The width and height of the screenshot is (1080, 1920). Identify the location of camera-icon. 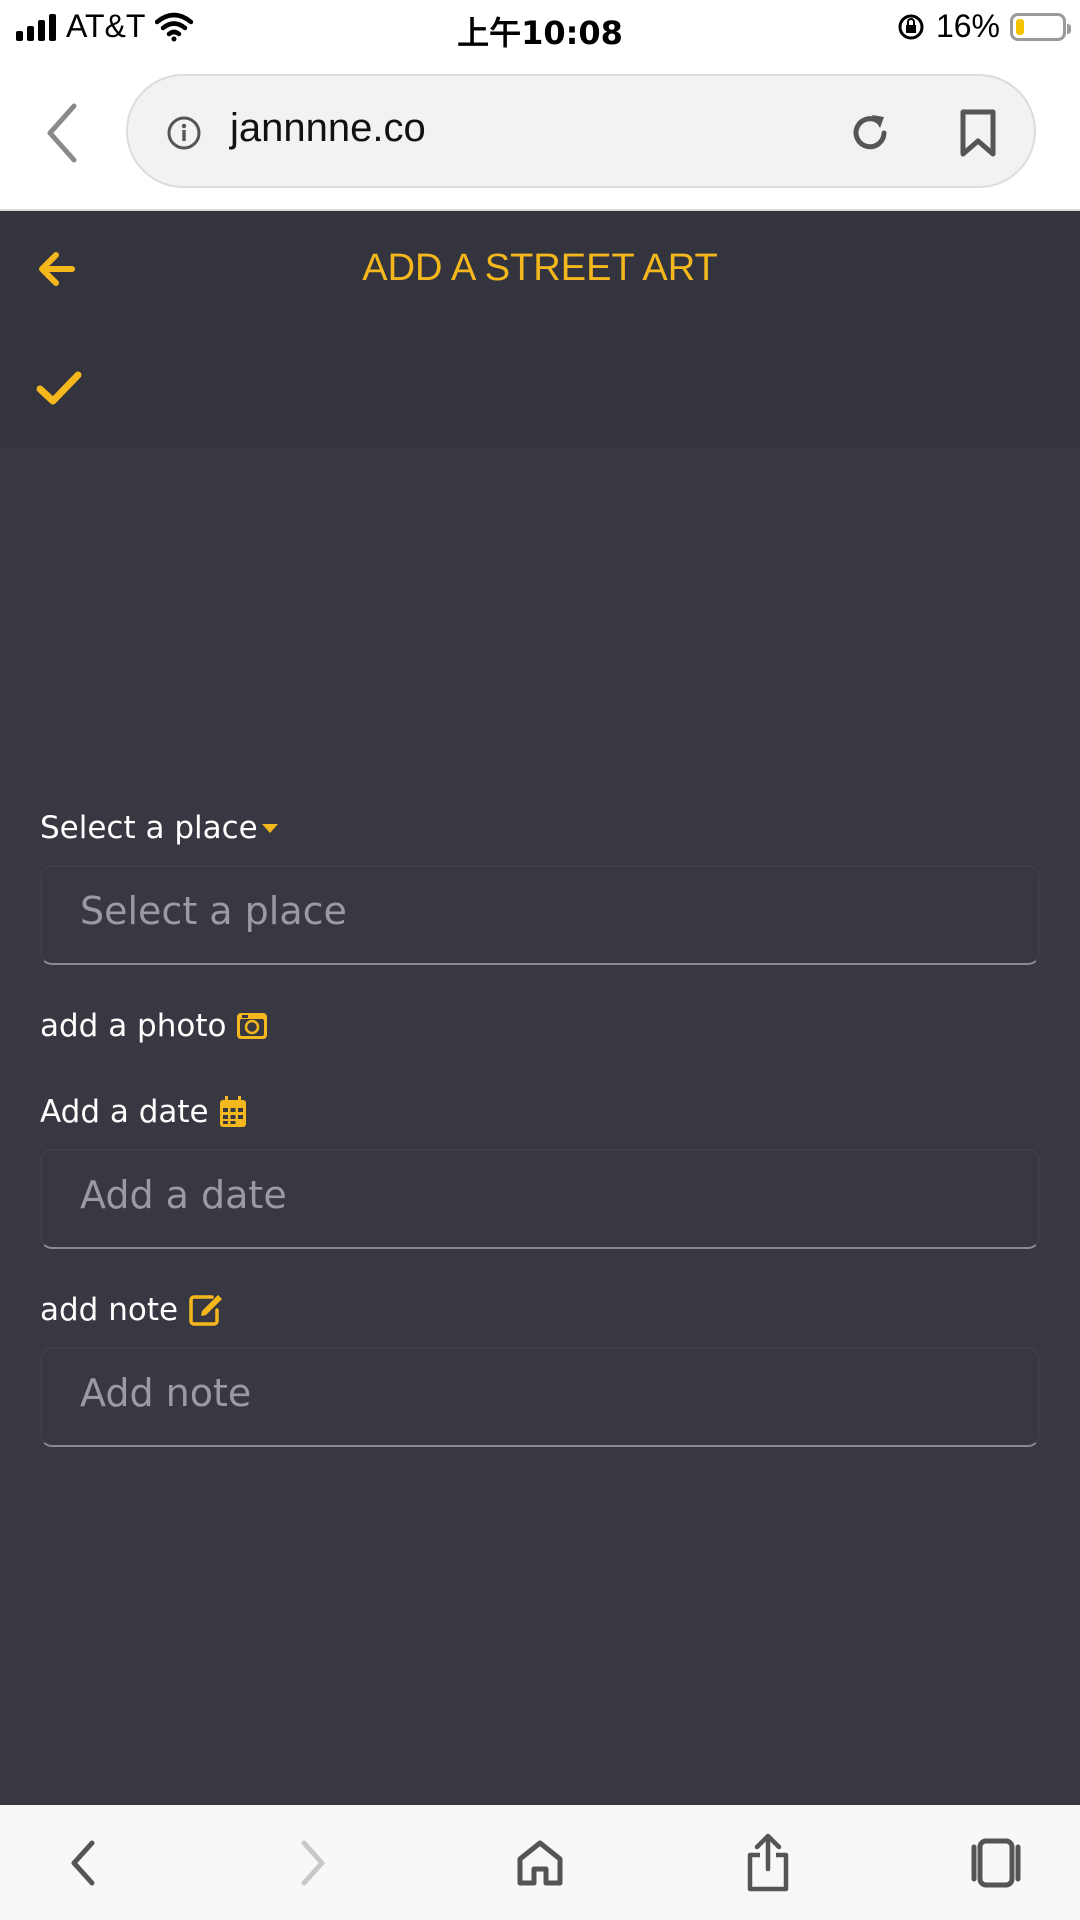
(252, 1026).